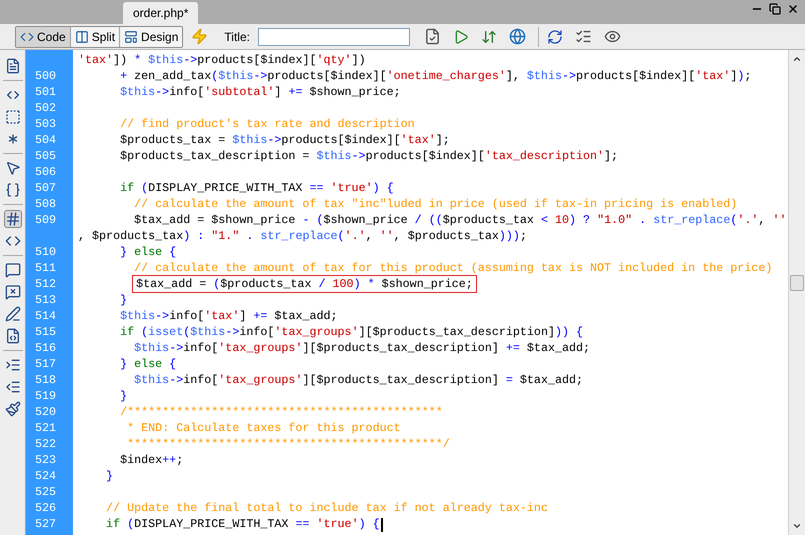  Describe the element at coordinates (151, 461) in the screenshot. I see `code-line: $index++;` at that location.